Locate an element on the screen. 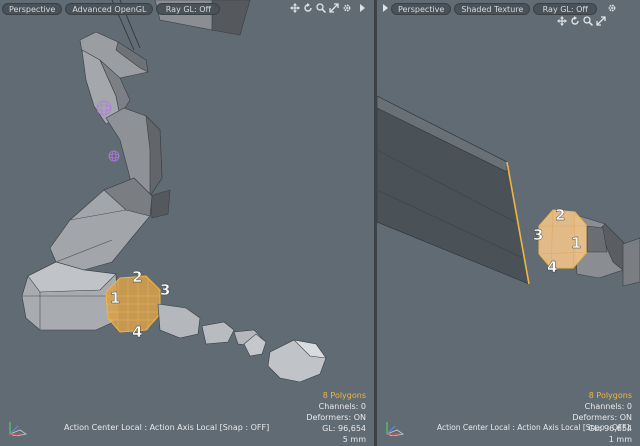 Image resolution: width=640 pixels, height=446 pixels. grid-scale: 1 mm is located at coordinates (620, 439).